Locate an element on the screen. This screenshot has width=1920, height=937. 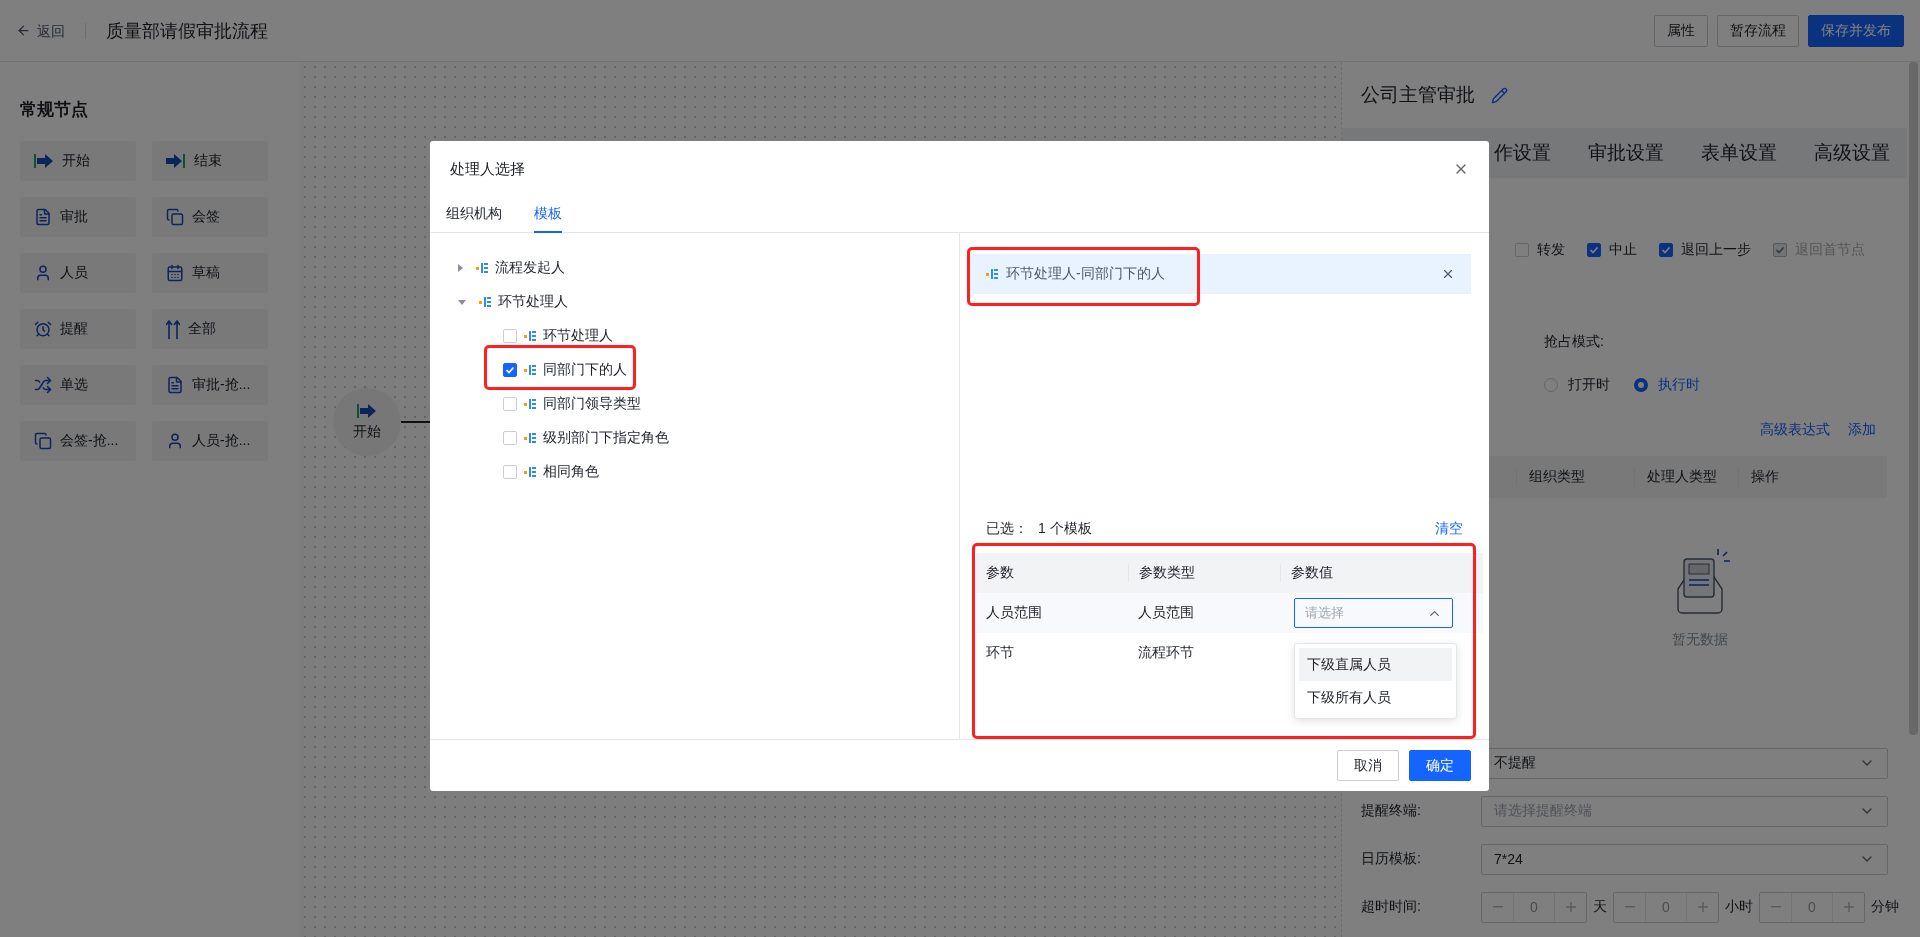
empty-text: 暂无数据 is located at coordinates (1699, 640).